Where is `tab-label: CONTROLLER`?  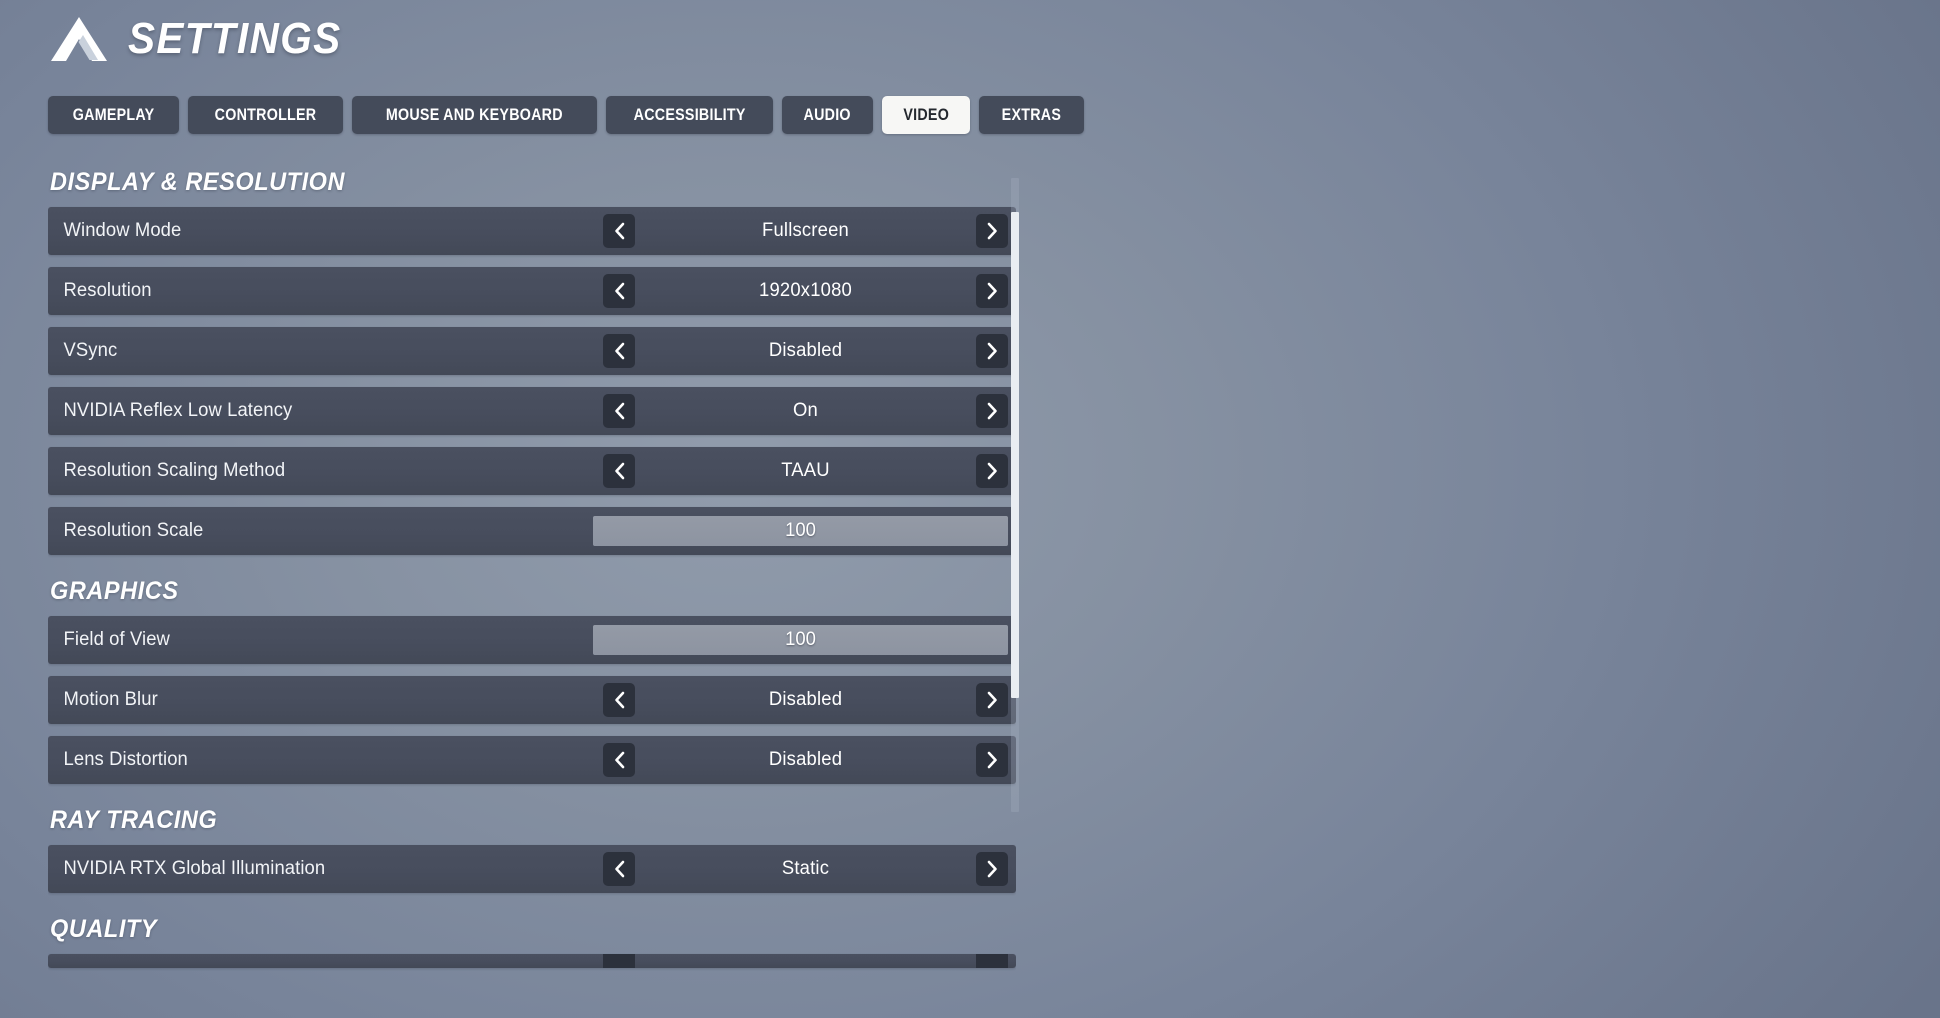
tab-label: CONTROLLER is located at coordinates (265, 114).